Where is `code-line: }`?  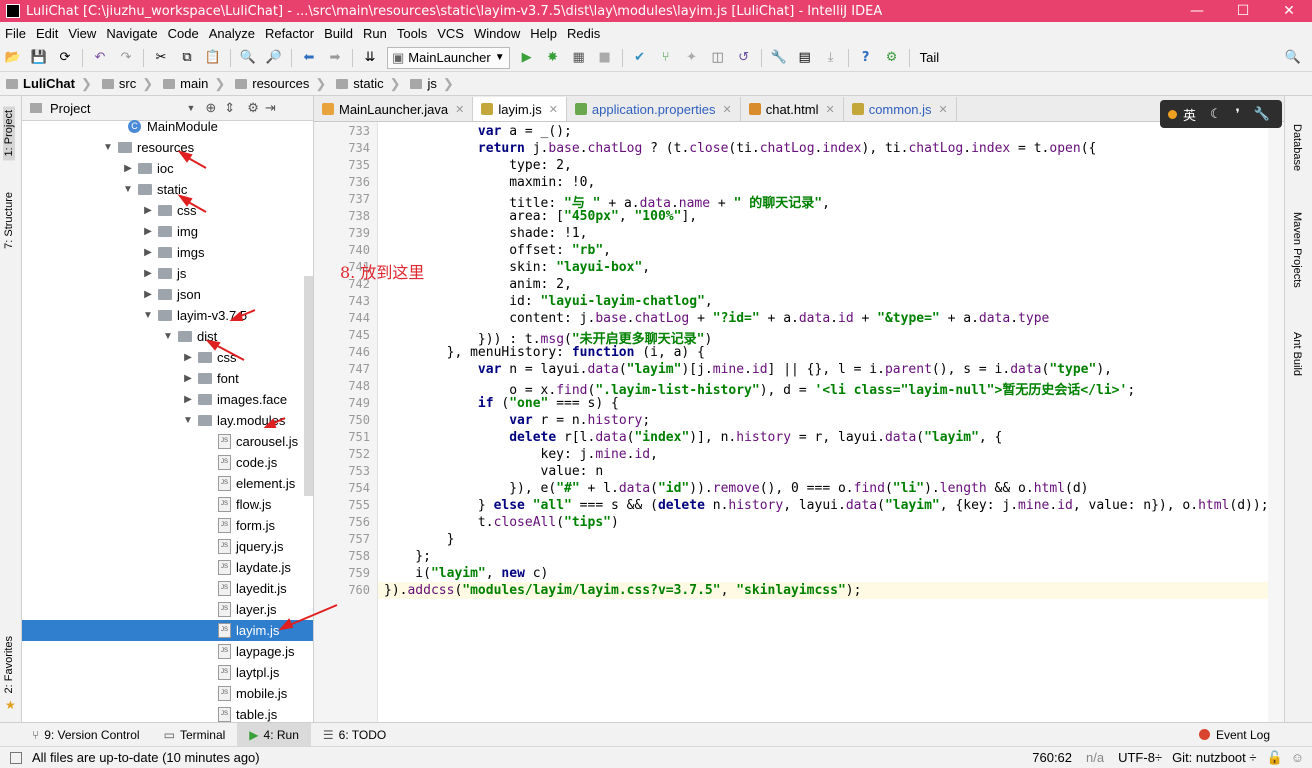 code-line: } is located at coordinates (419, 539).